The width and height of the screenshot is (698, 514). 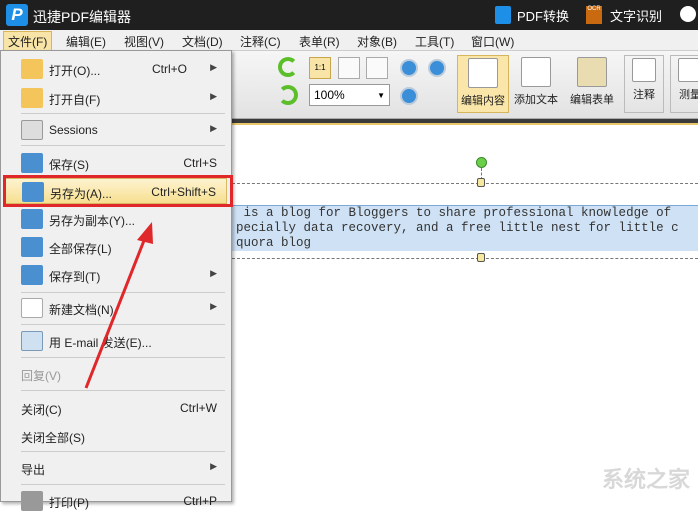 What do you see at coordinates (115, 313) in the screenshot?
I see `arrow-shaft` at bounding box center [115, 313].